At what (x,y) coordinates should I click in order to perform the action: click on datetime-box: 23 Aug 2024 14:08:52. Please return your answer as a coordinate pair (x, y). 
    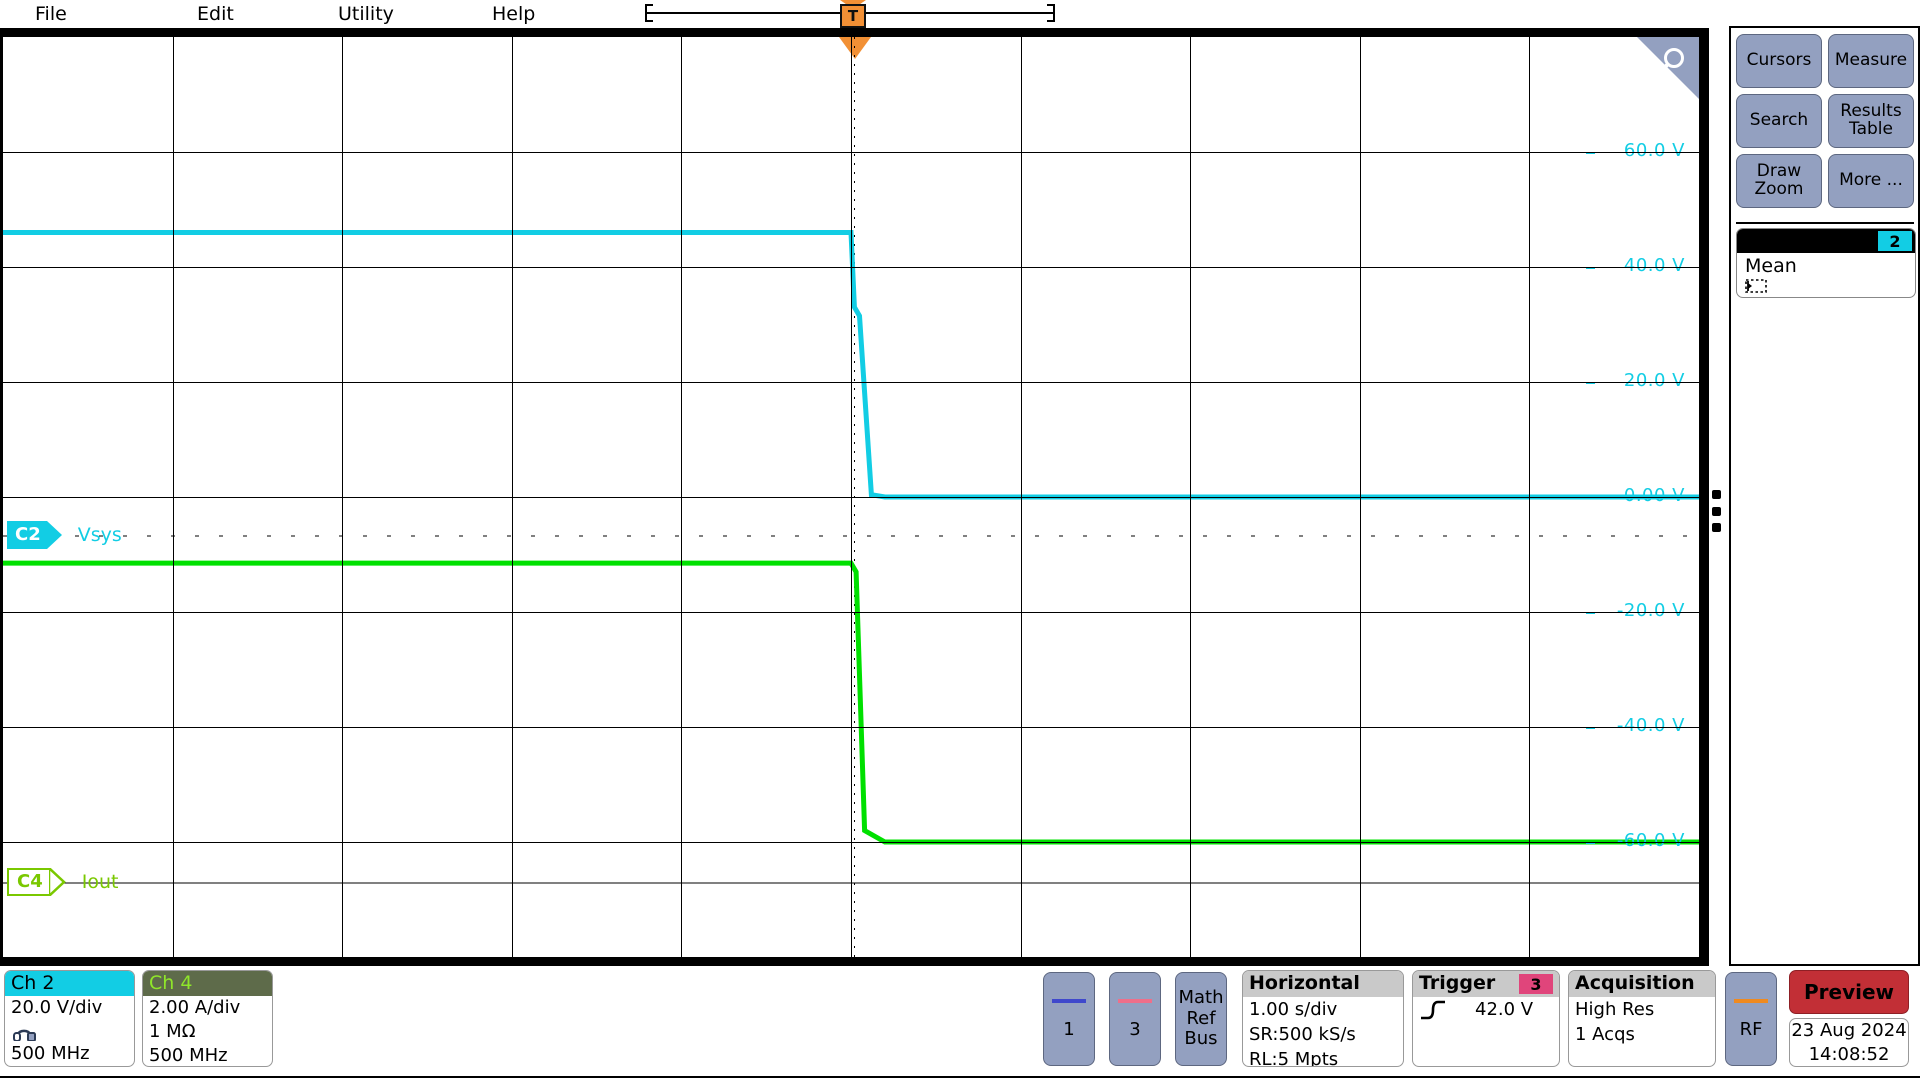
    Looking at the image, I should click on (1849, 1042).